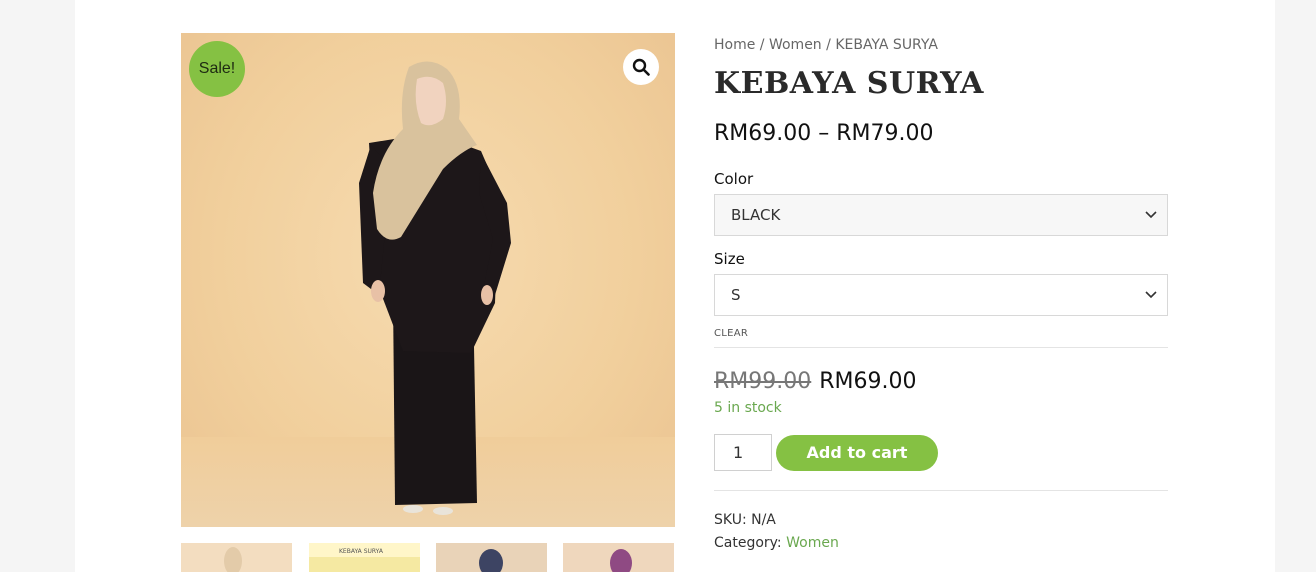 This screenshot has width=1316, height=572. I want to click on zoom-button, so click(641, 67).